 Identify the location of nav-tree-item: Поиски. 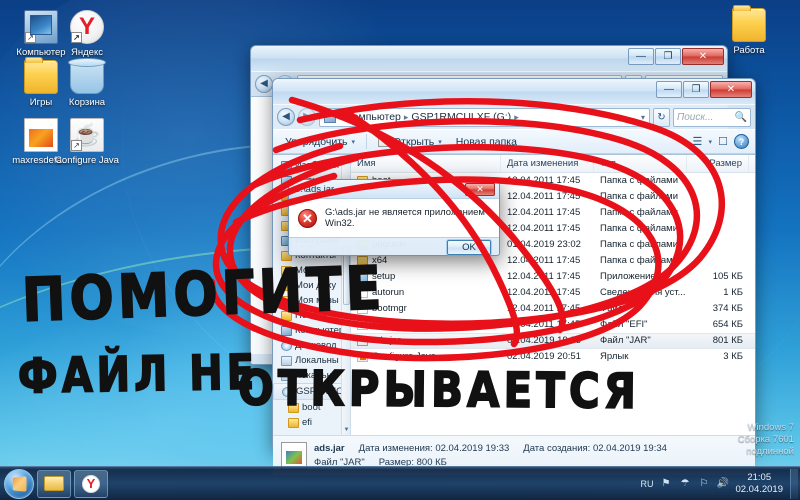
(311, 315).